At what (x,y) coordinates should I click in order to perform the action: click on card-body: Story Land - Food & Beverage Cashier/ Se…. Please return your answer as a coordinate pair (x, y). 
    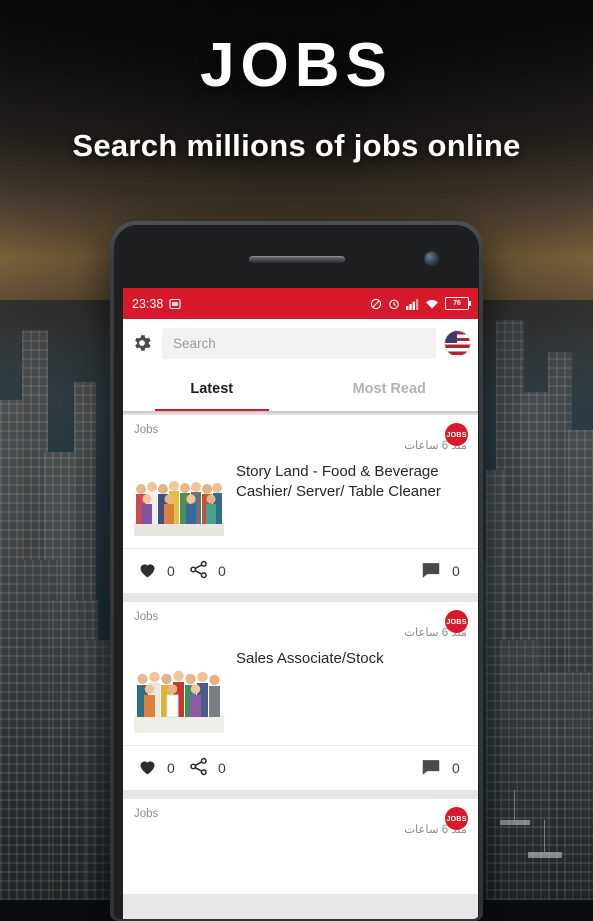
    Looking at the image, I should click on (300, 500).